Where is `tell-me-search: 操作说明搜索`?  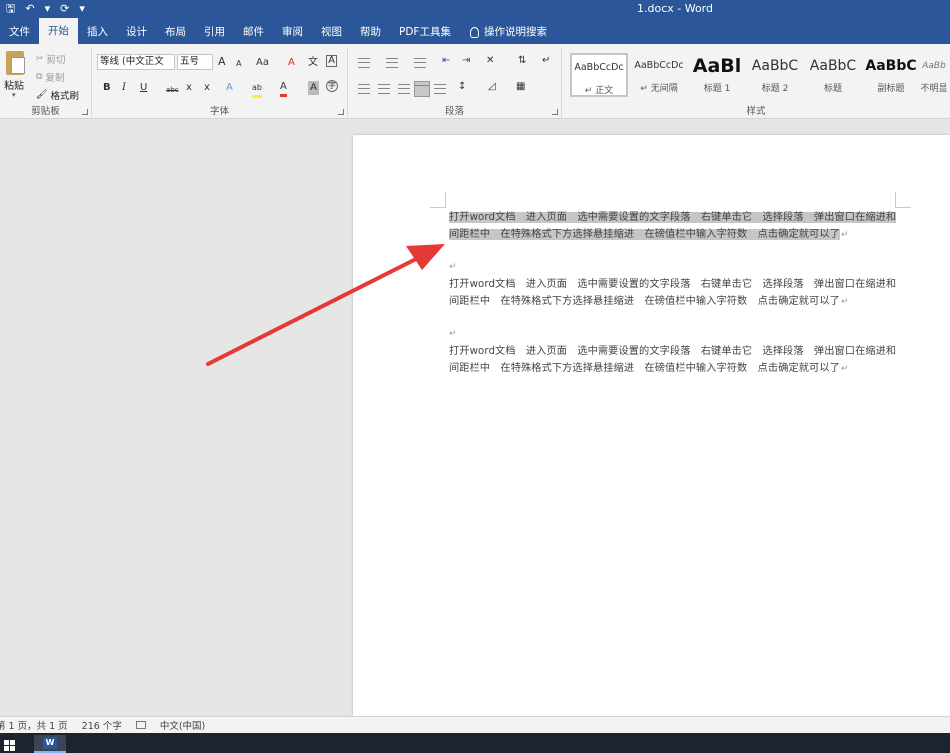 tell-me-search: 操作说明搜索 is located at coordinates (503, 32).